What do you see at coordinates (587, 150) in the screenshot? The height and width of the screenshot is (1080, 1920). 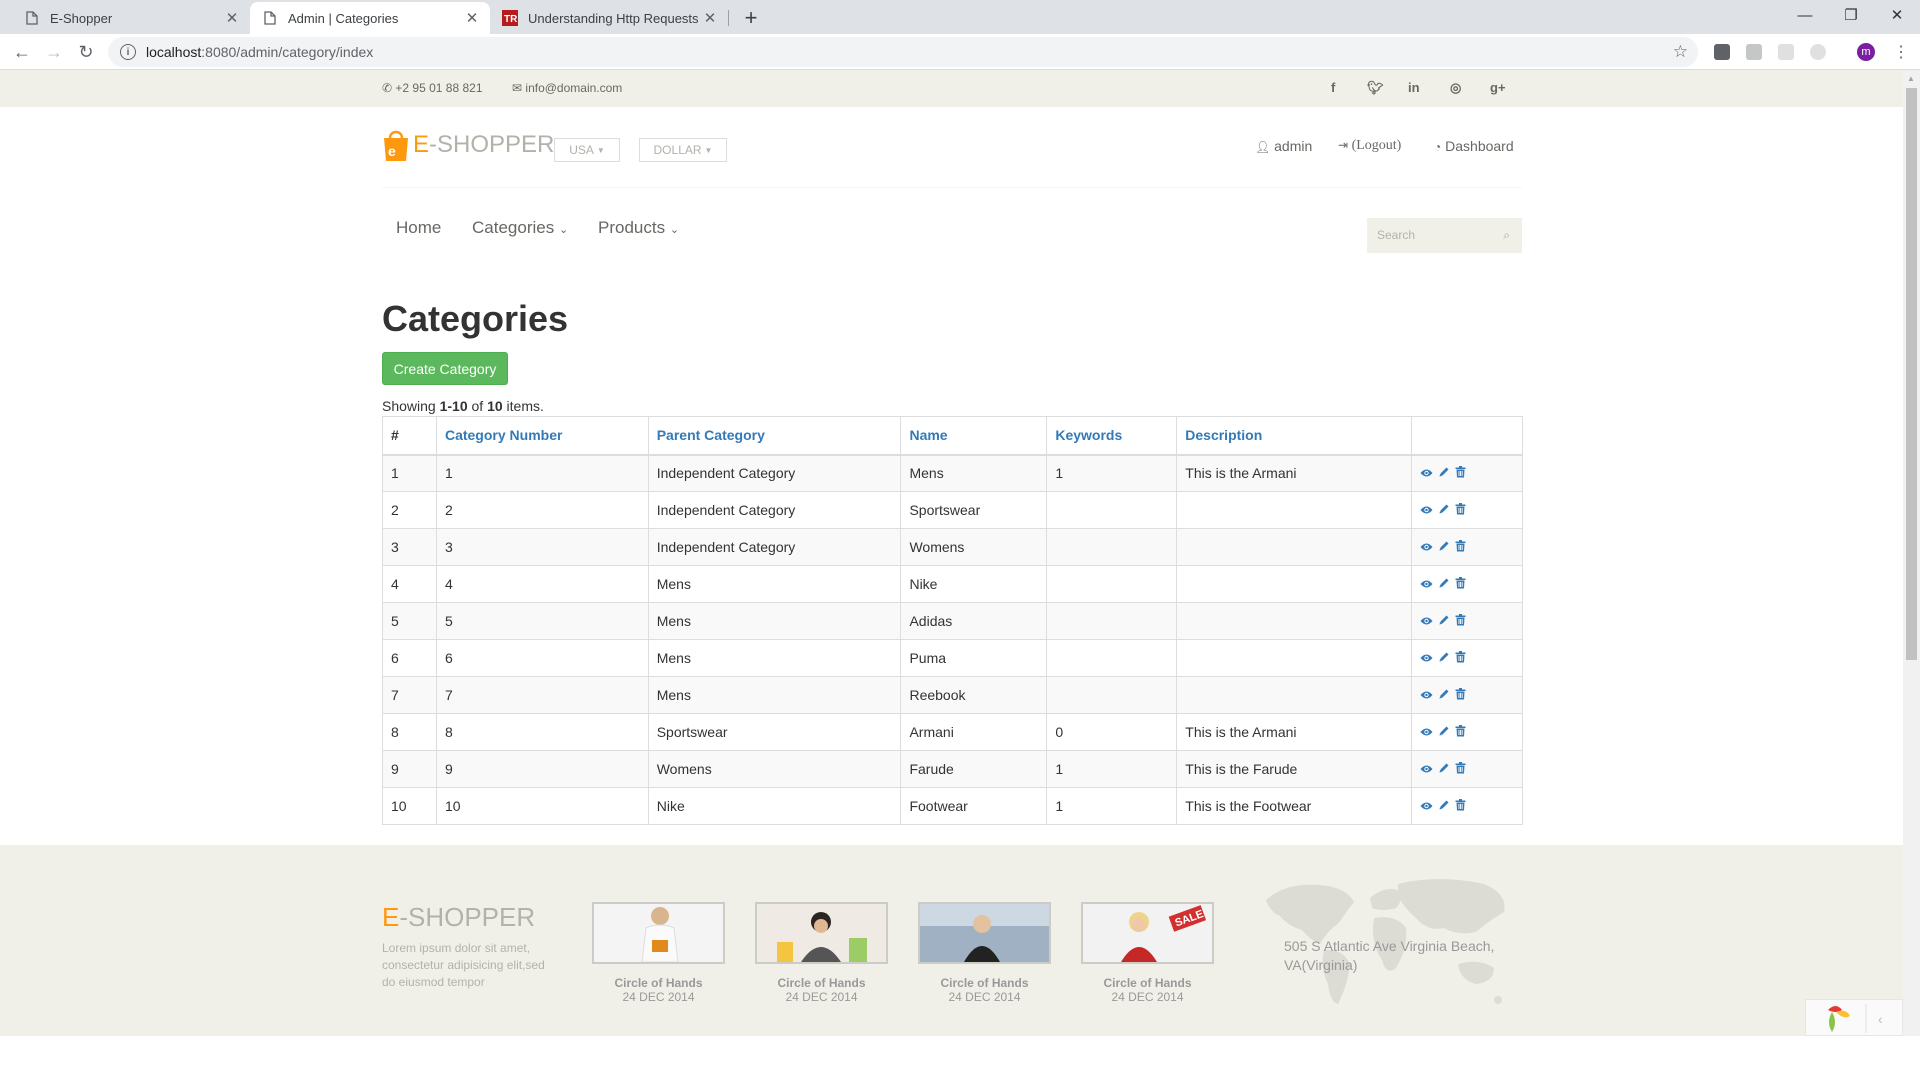 I see `country-dropdown: USA ▼` at bounding box center [587, 150].